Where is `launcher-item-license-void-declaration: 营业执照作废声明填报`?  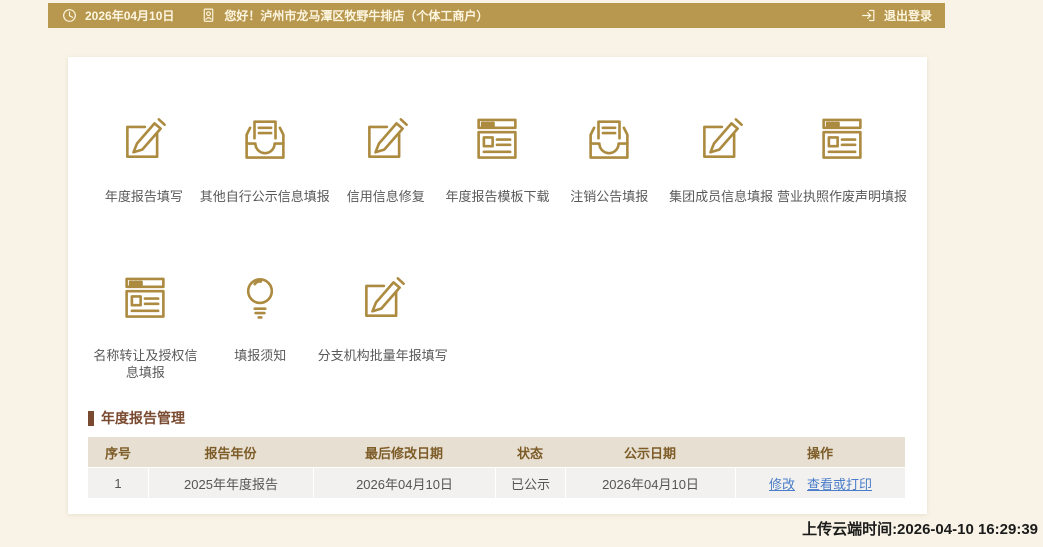
launcher-item-license-void-declaration: 营业执照作废声明填报 is located at coordinates (842, 158).